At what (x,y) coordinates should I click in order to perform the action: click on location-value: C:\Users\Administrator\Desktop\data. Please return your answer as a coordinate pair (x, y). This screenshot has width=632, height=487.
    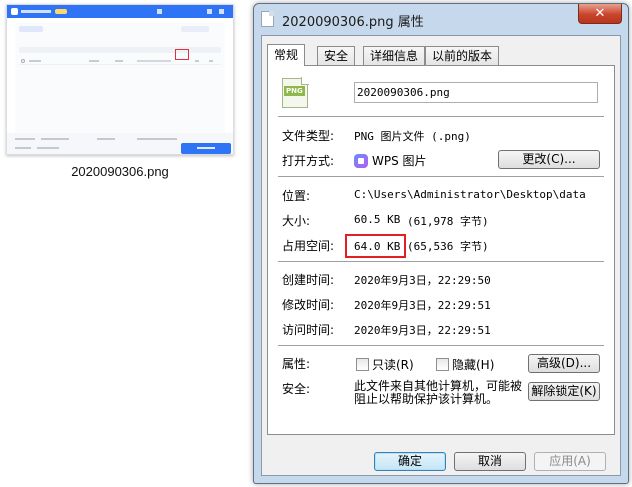
    Looking at the image, I should click on (470, 194).